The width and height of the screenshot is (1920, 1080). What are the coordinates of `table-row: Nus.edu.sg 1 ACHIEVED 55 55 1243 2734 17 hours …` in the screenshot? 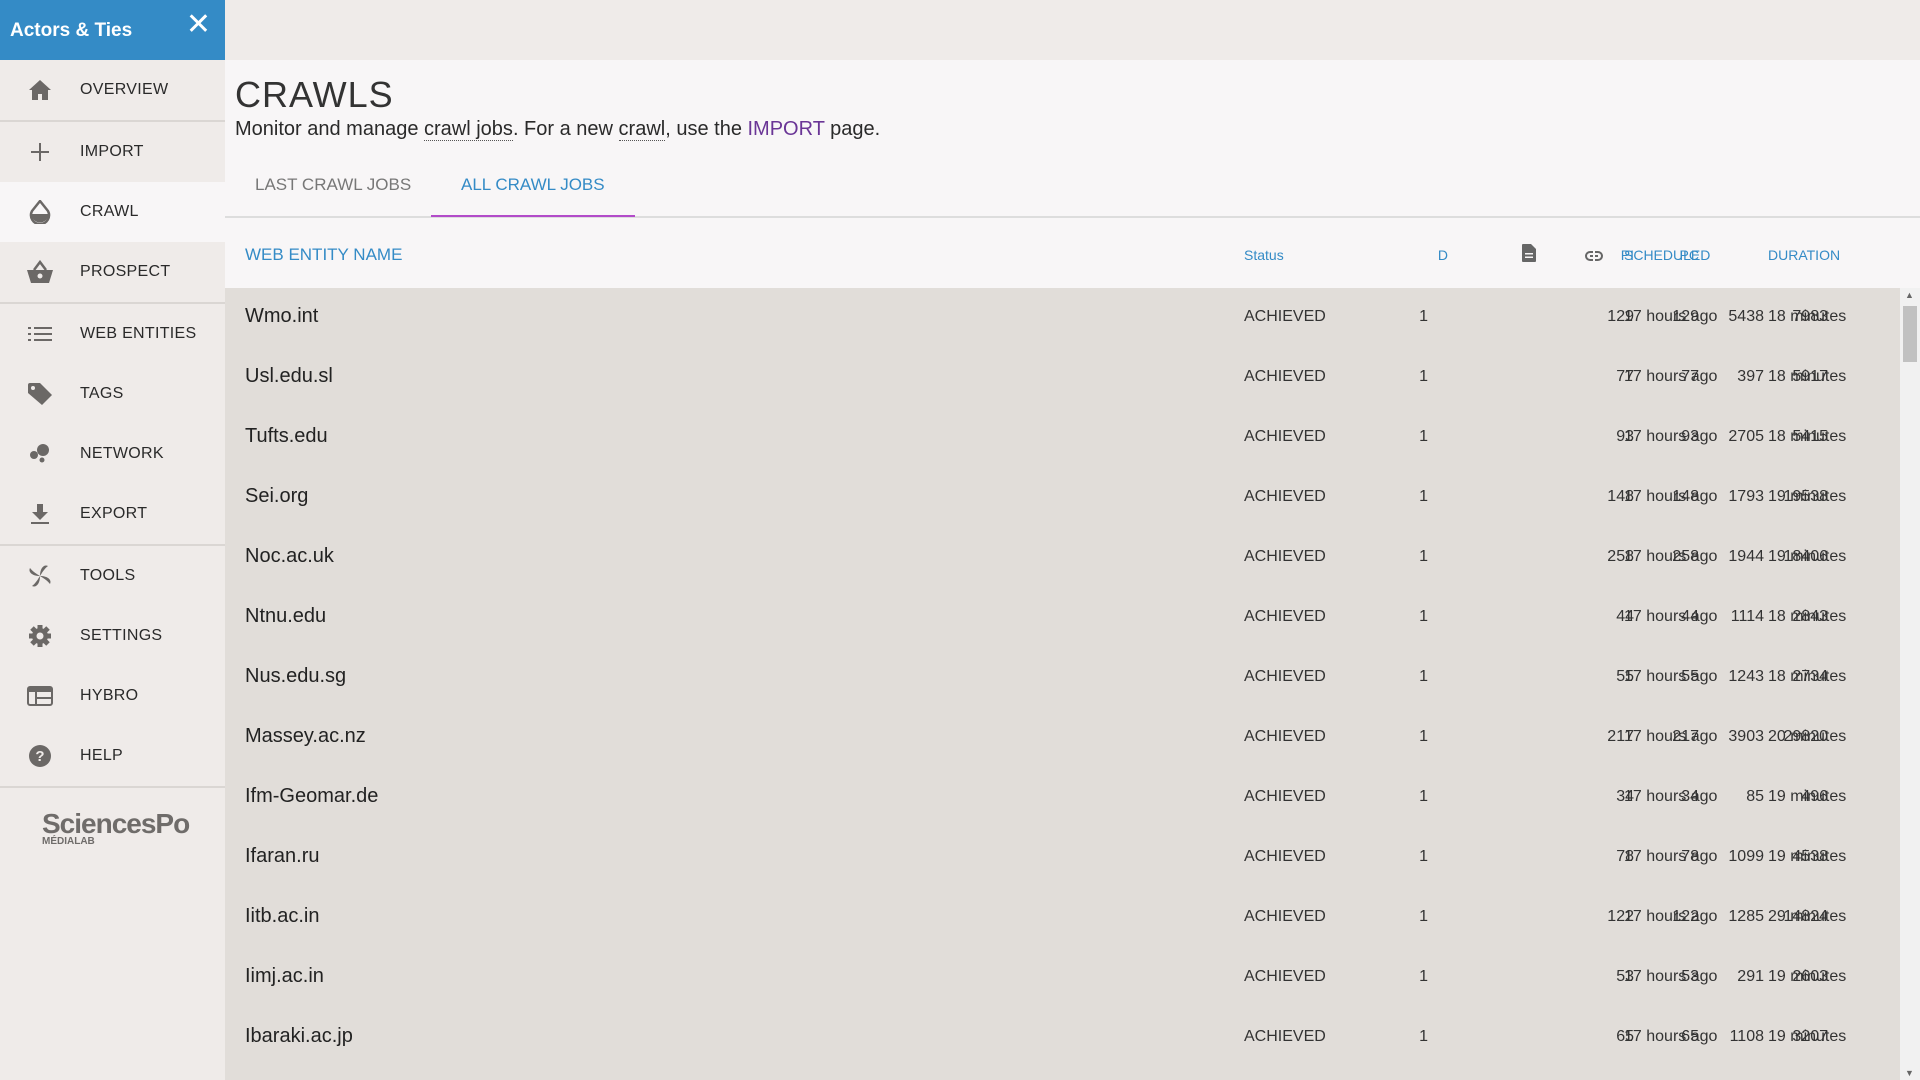 It's located at (1062, 678).